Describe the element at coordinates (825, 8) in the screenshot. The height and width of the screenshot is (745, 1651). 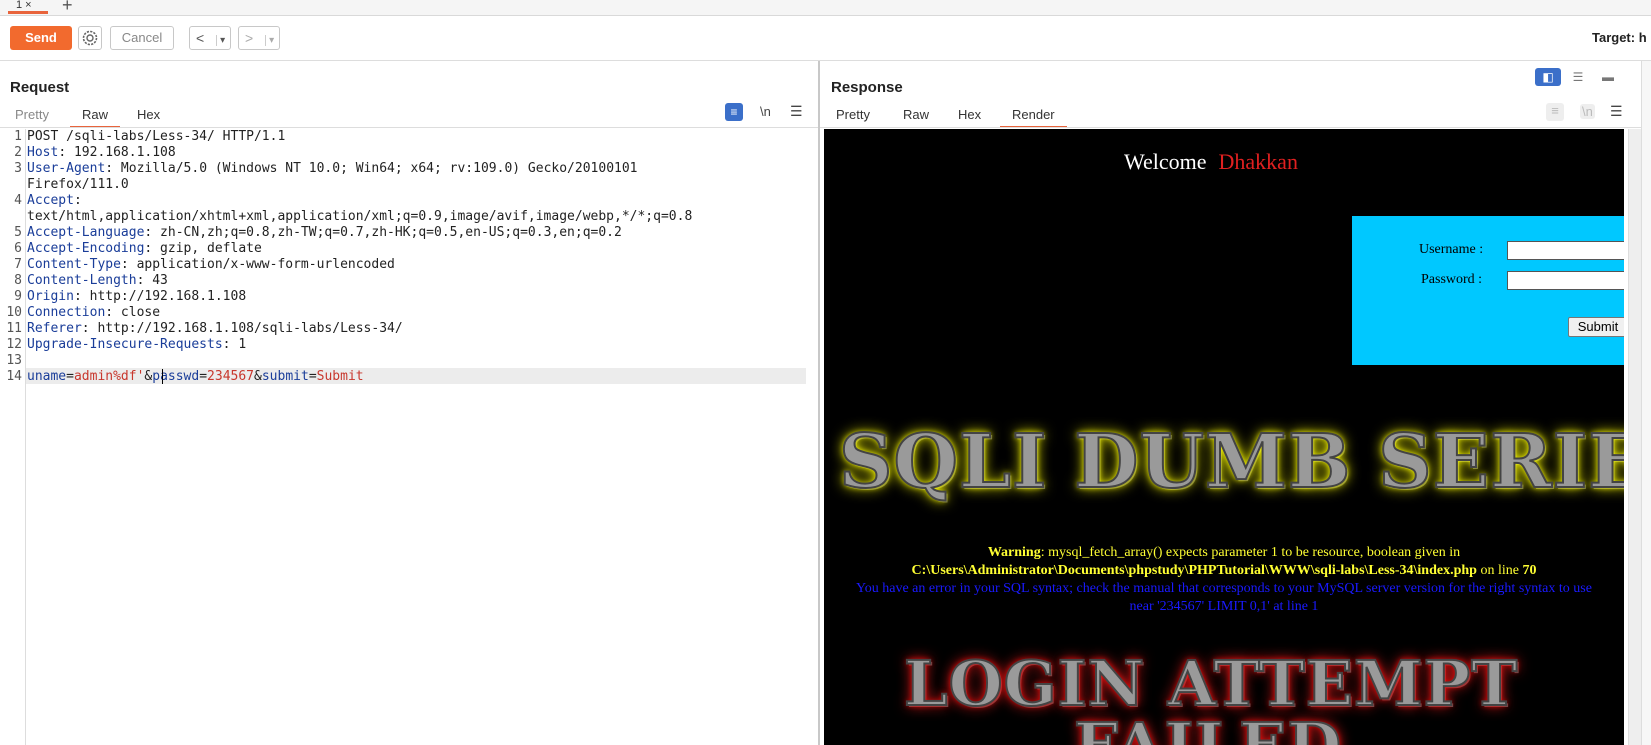
I see `tab-strip` at that location.